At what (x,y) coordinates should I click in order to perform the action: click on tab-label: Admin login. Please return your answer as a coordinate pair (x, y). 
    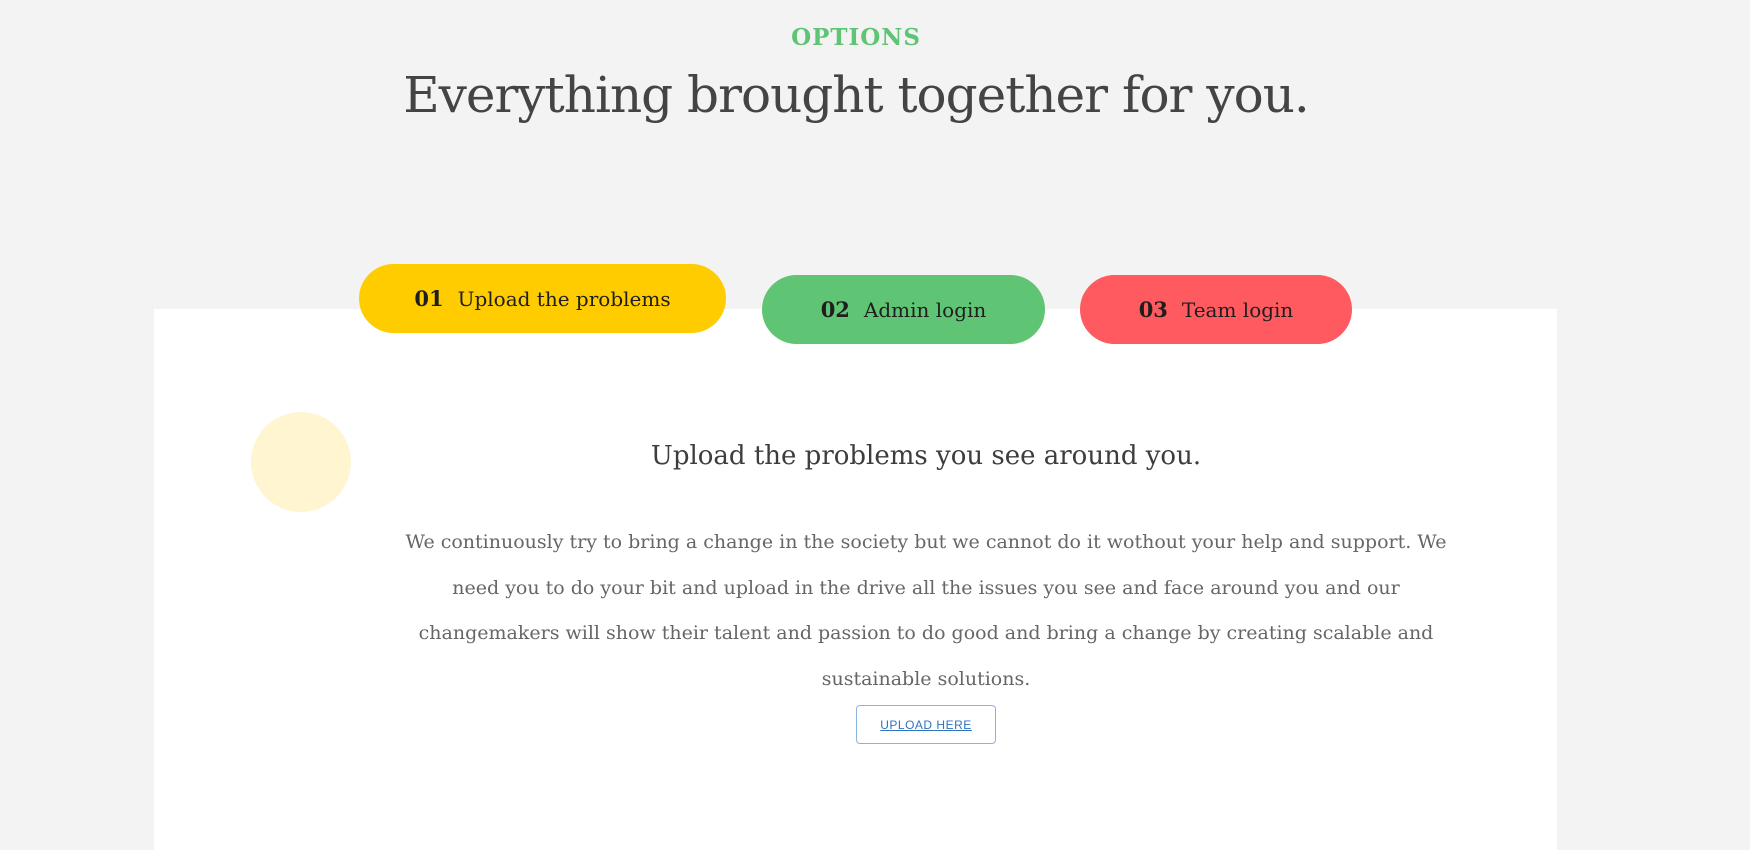
    Looking at the image, I should click on (925, 309).